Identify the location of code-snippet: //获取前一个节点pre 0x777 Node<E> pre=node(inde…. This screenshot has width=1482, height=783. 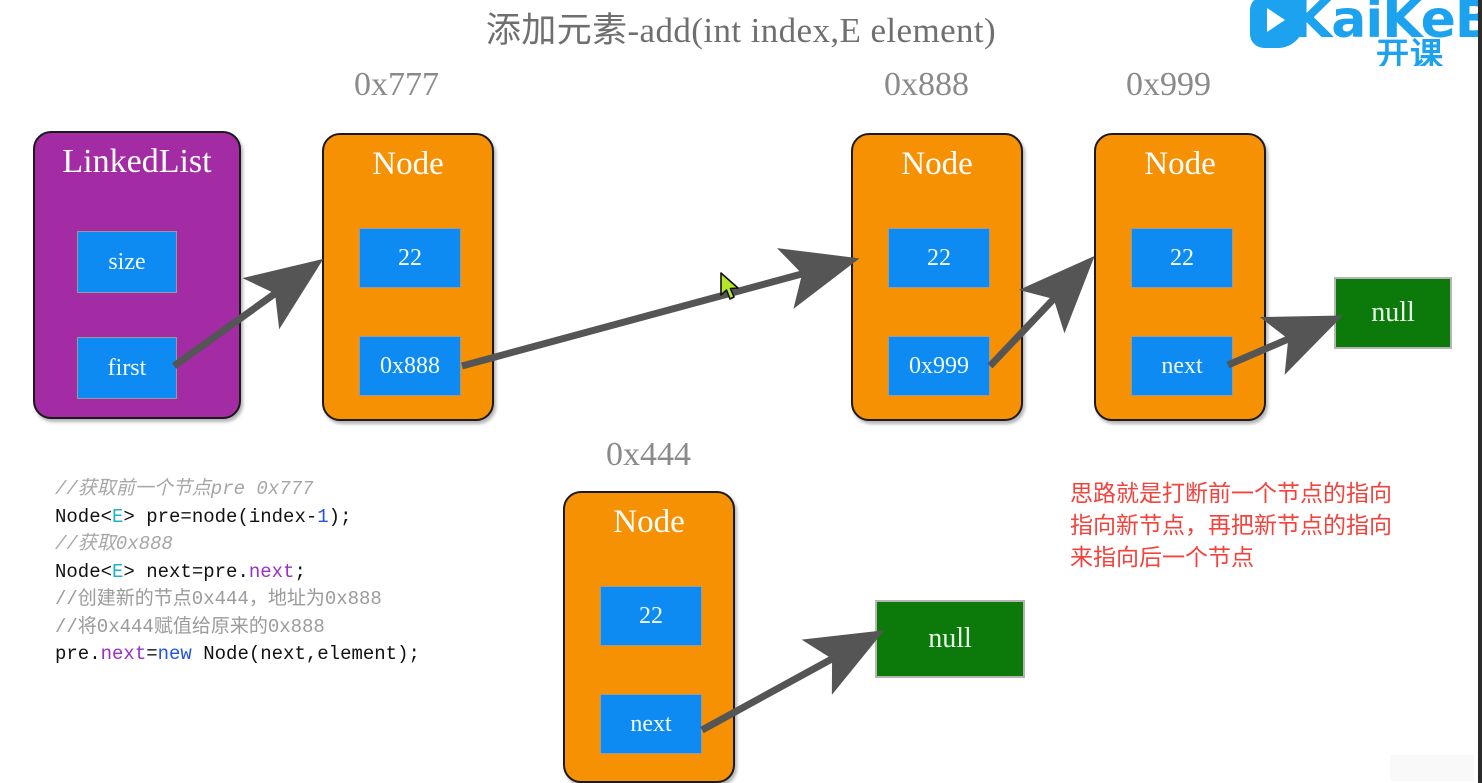
(237, 572).